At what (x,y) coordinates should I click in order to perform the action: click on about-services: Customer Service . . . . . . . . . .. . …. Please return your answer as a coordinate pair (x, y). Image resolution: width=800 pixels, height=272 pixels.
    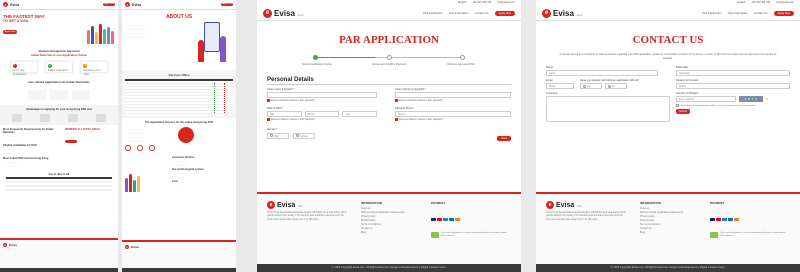
    Looking at the image, I should click on (179, 174).